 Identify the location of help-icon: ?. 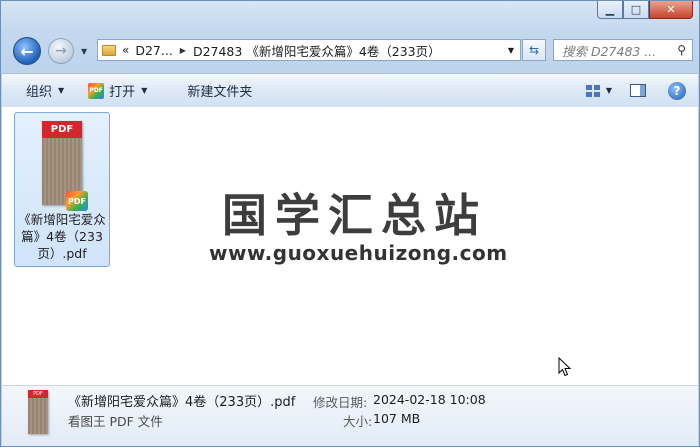
(677, 90).